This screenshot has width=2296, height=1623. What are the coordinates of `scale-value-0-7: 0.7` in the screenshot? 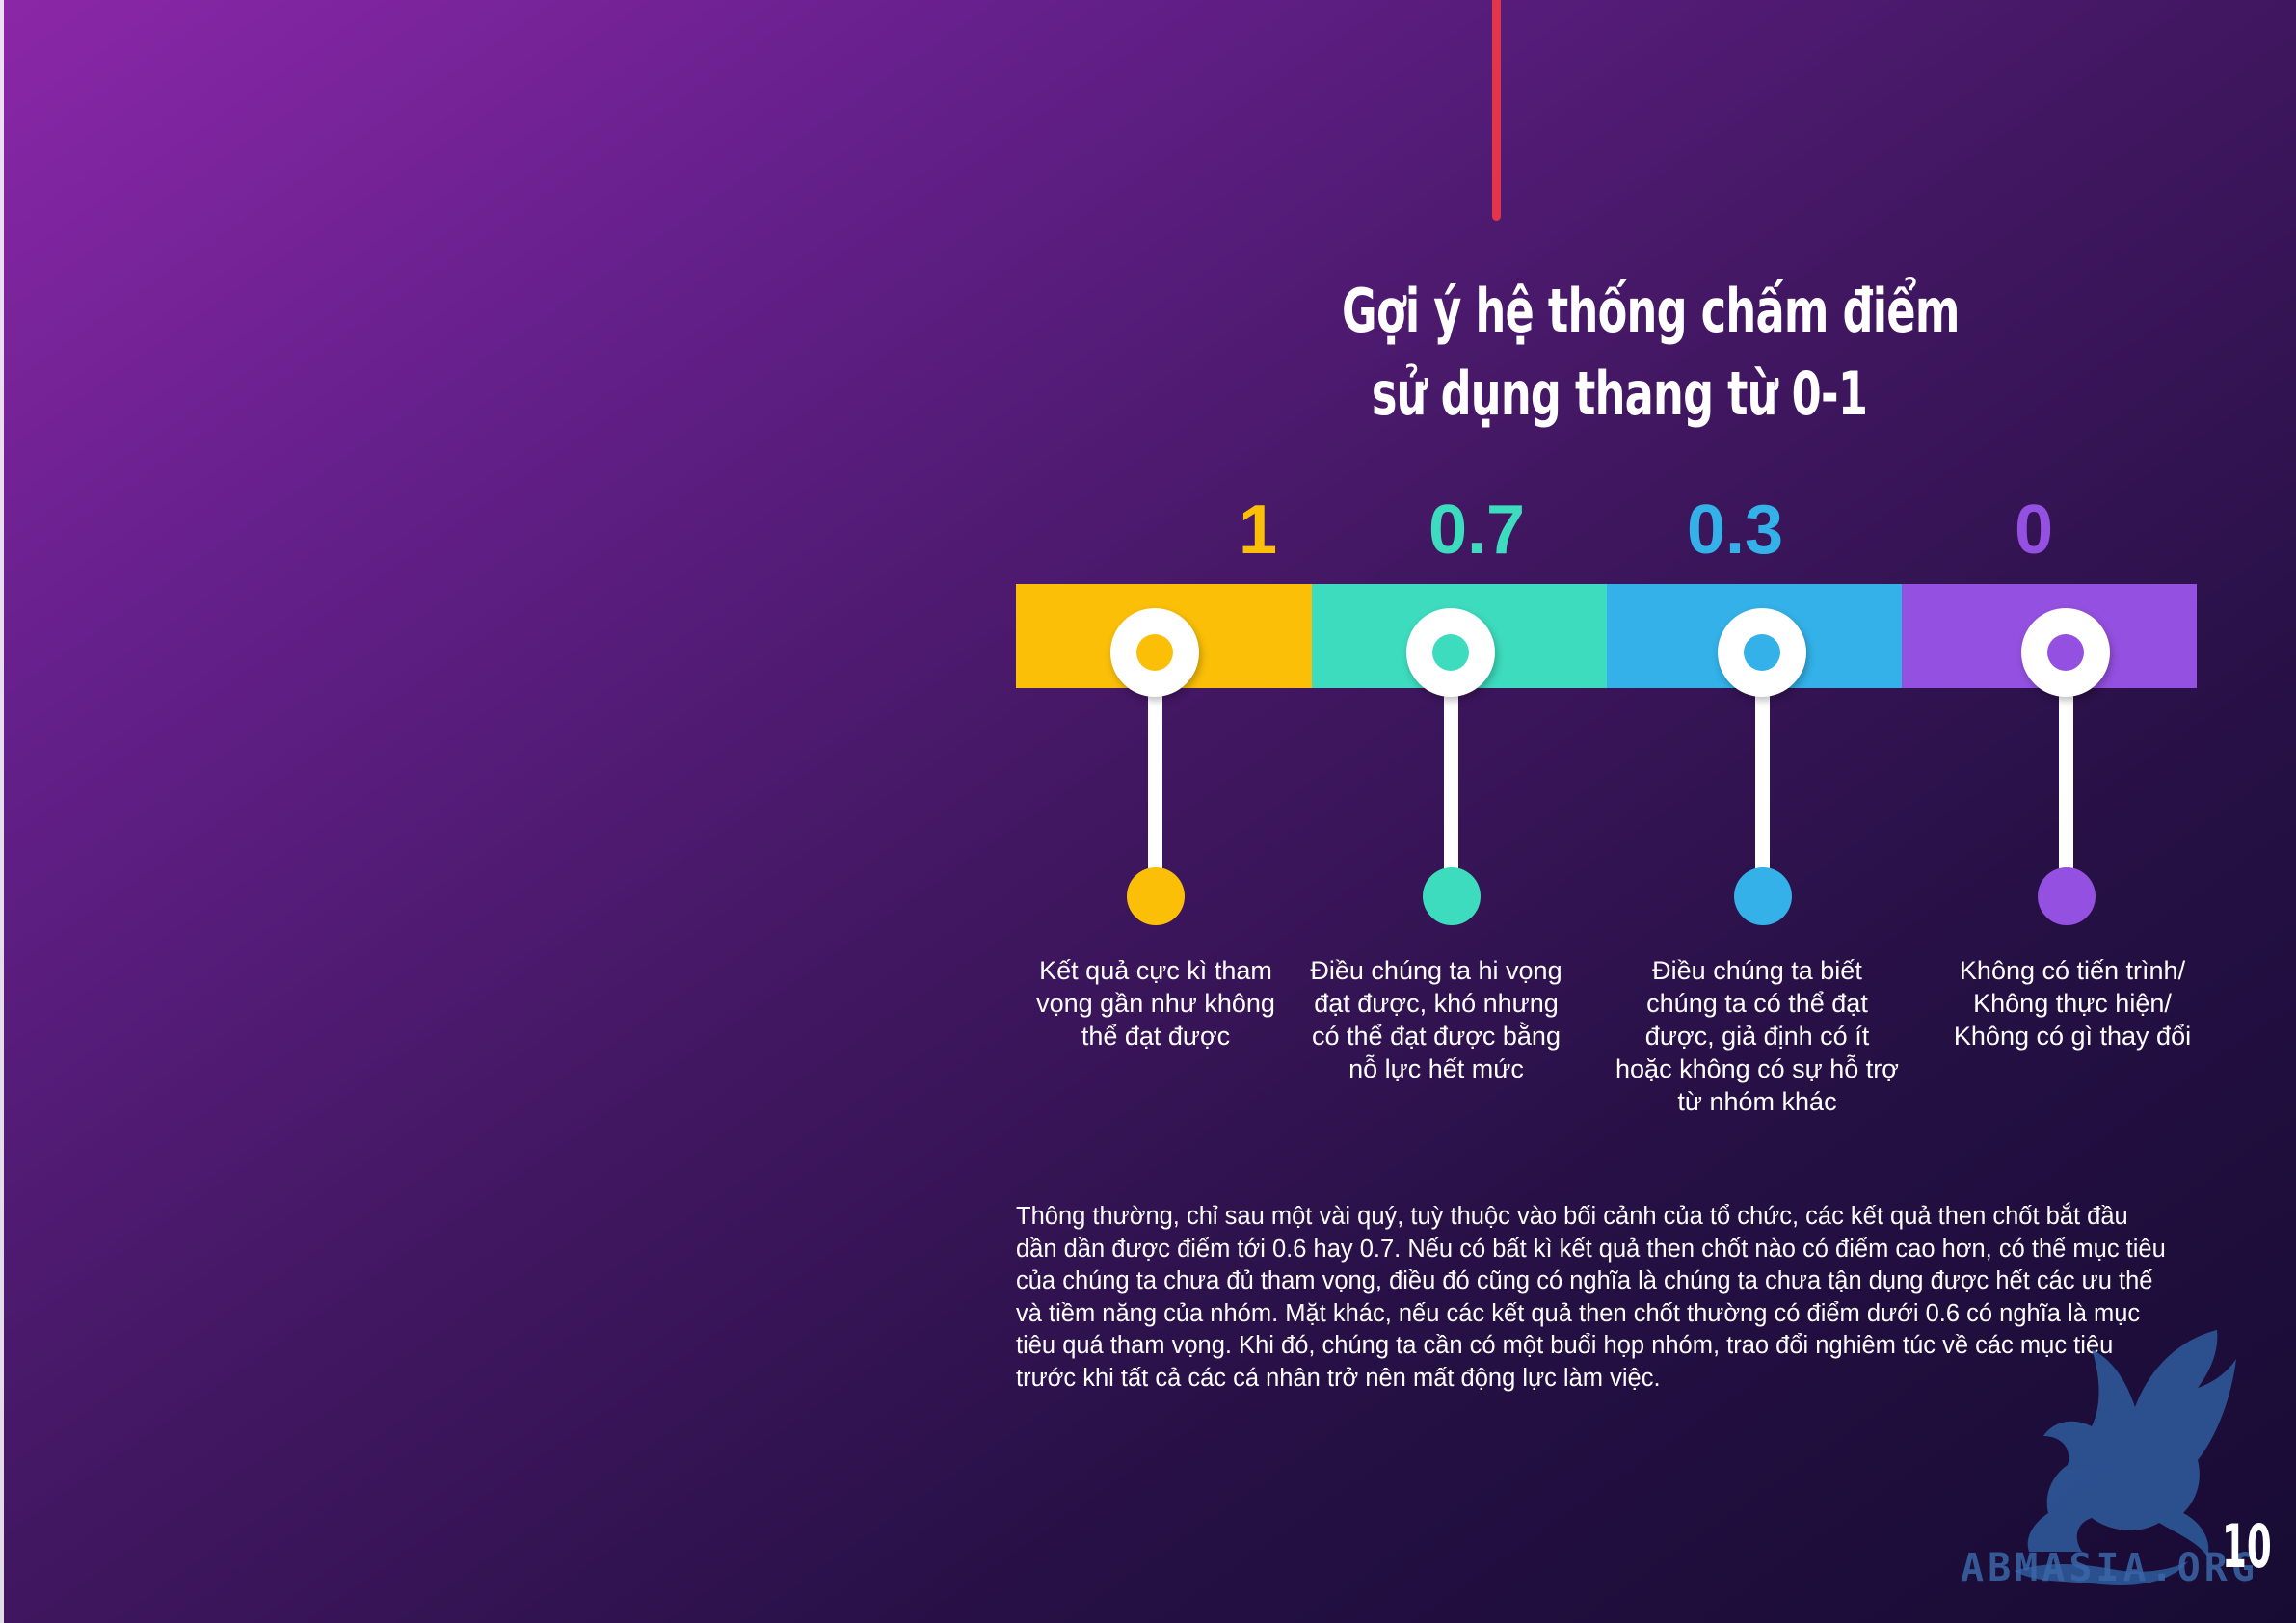 It's located at (1477, 530).